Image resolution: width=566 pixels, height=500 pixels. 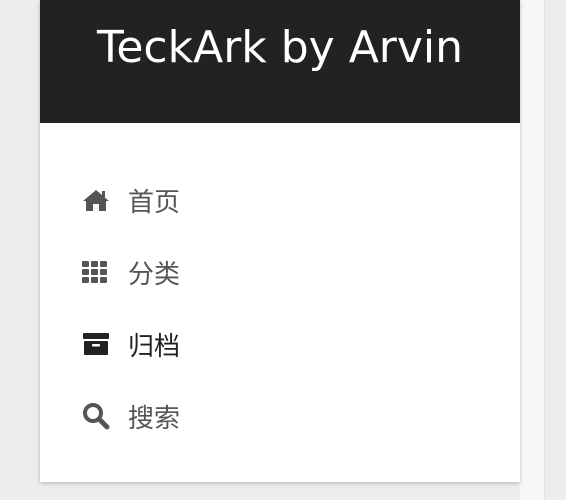 I want to click on menu-item-archives: 归档, so click(x=280, y=344).